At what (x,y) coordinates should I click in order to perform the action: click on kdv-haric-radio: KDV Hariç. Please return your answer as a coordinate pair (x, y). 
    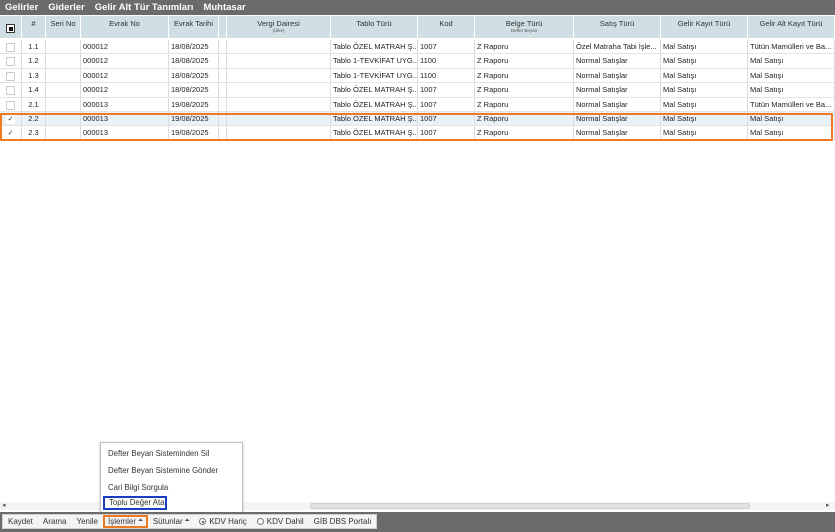
    Looking at the image, I should click on (222, 521).